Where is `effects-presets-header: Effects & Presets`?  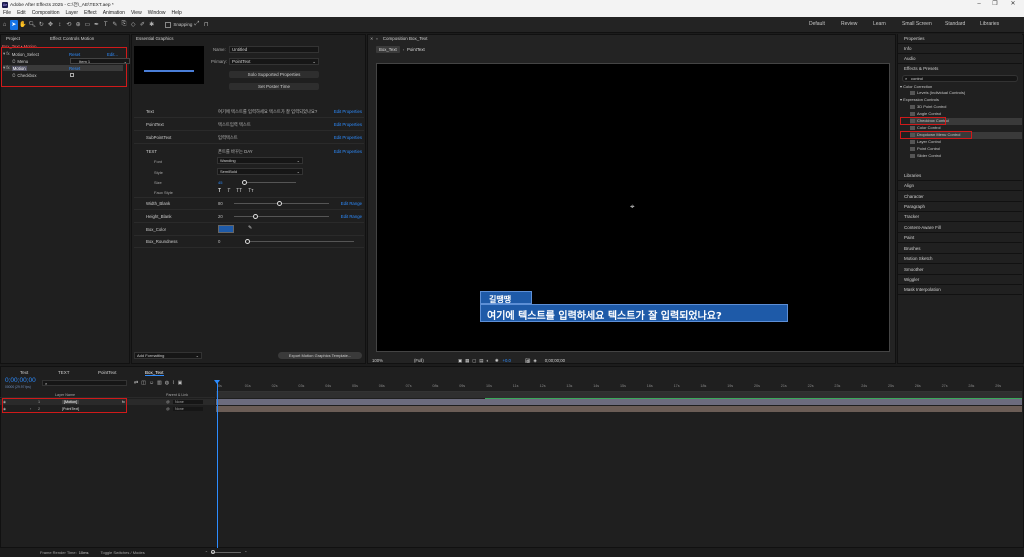
effects-presets-header: Effects & Presets is located at coordinates (960, 69).